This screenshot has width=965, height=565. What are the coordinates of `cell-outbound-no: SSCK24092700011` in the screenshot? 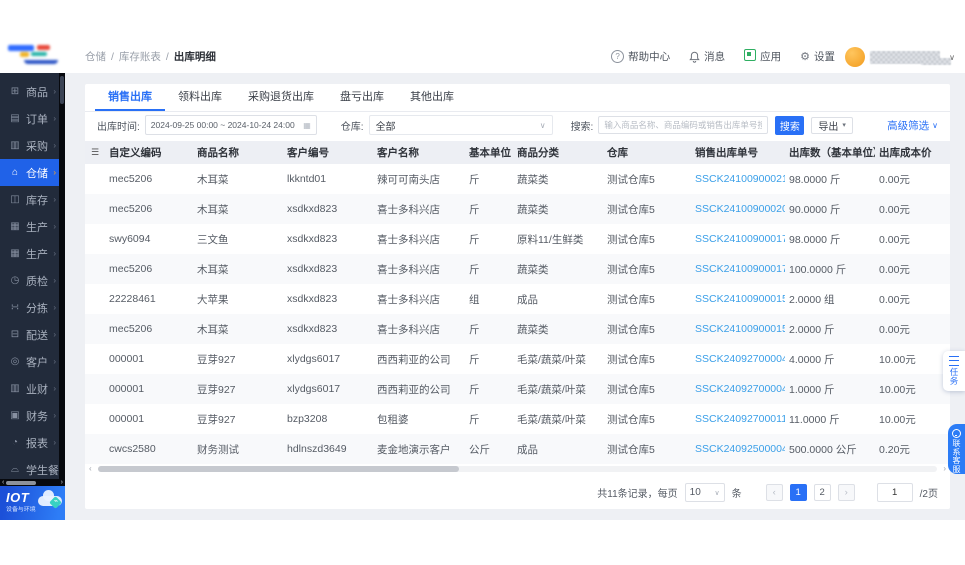 It's located at (738, 419).